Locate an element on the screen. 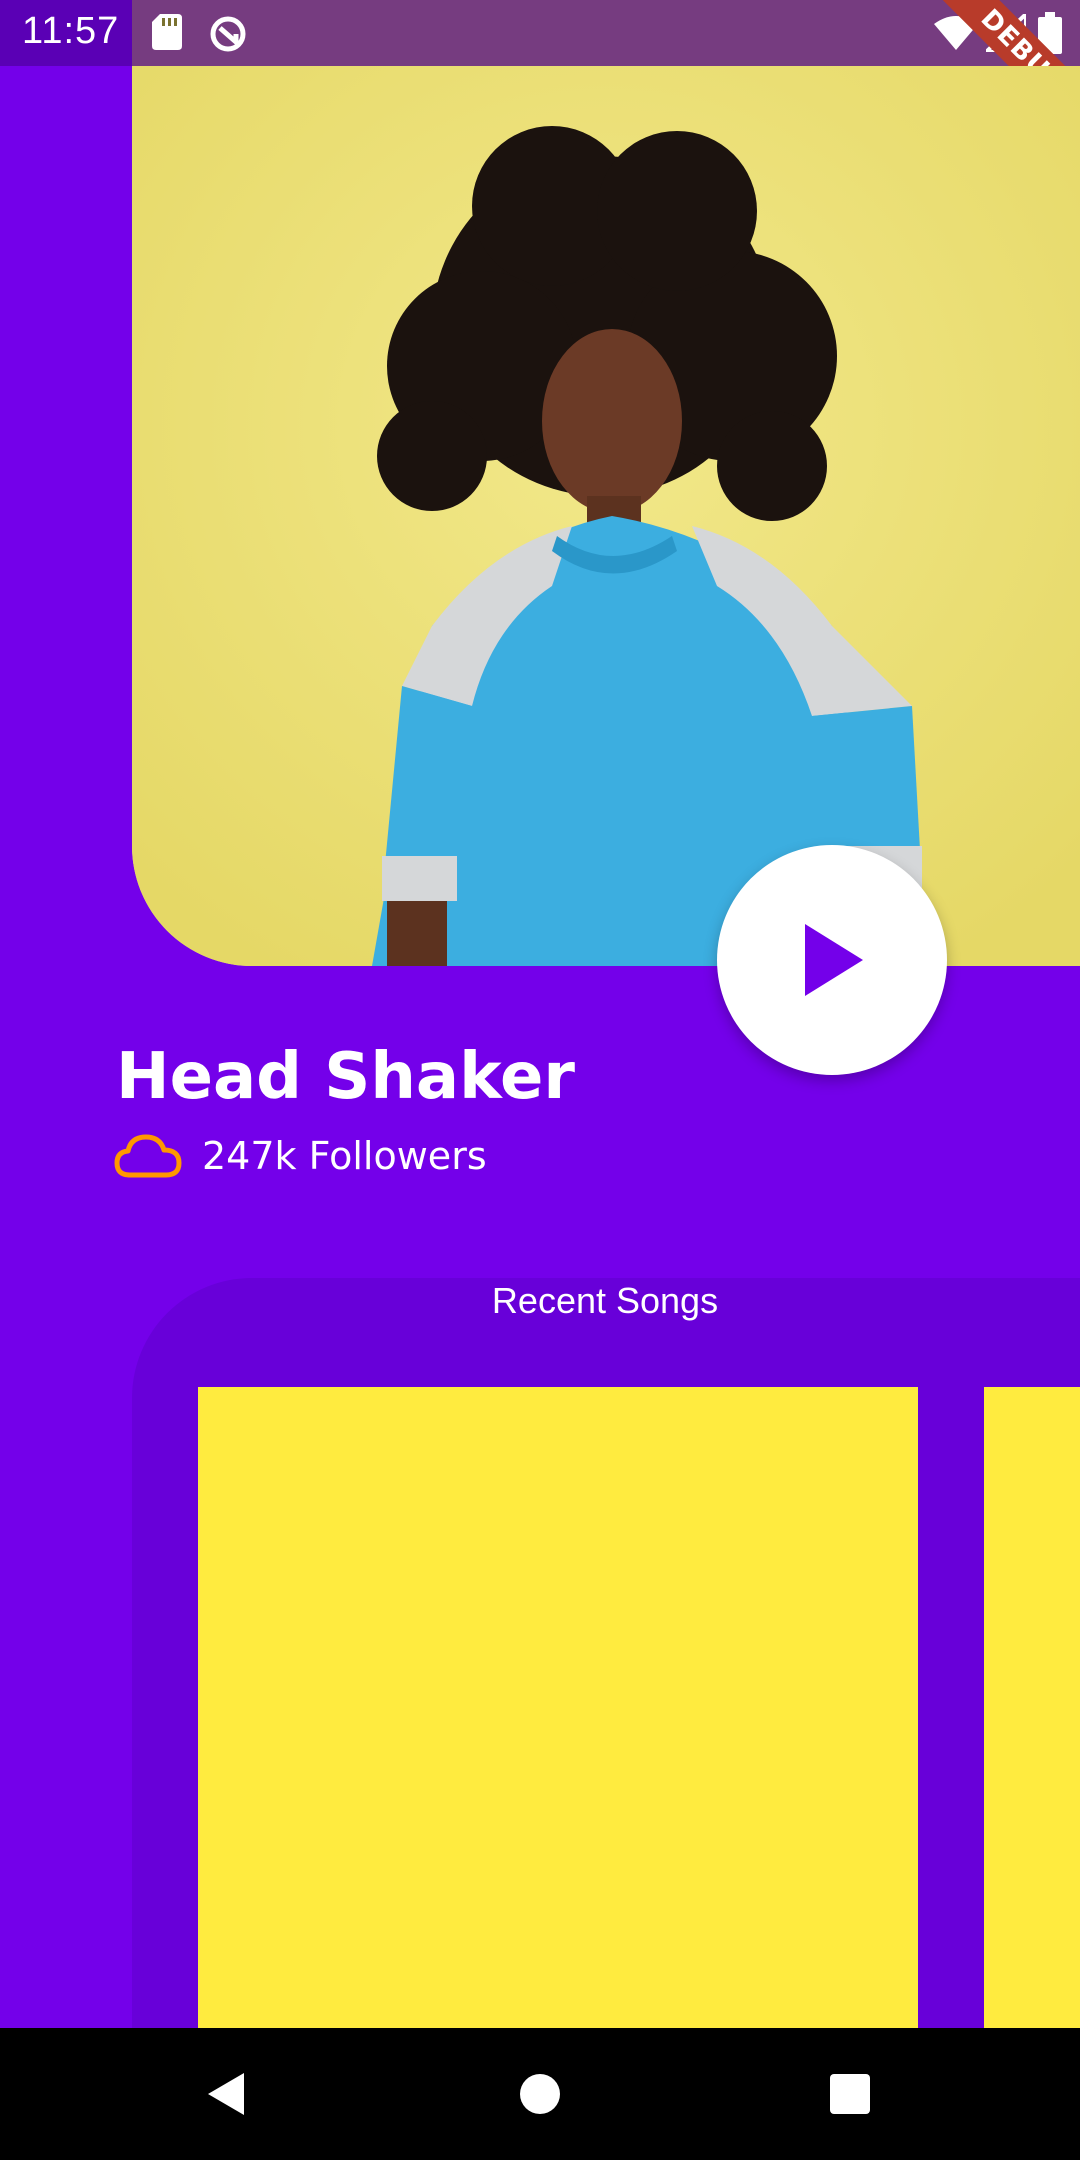  status-time: 11:57 is located at coordinates (71, 31).